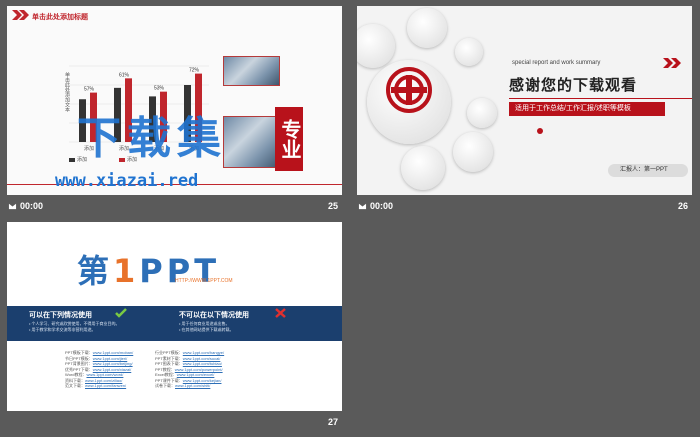 This screenshot has width=700, height=437. What do you see at coordinates (573, 85) in the screenshot?
I see `thanks-title: 感谢您的下载观看` at bounding box center [573, 85].